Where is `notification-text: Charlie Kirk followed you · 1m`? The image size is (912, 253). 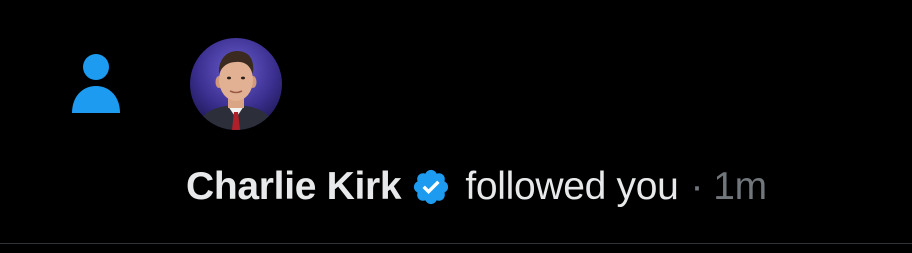 notification-text: Charlie Kirk followed you · 1m is located at coordinates (476, 187).